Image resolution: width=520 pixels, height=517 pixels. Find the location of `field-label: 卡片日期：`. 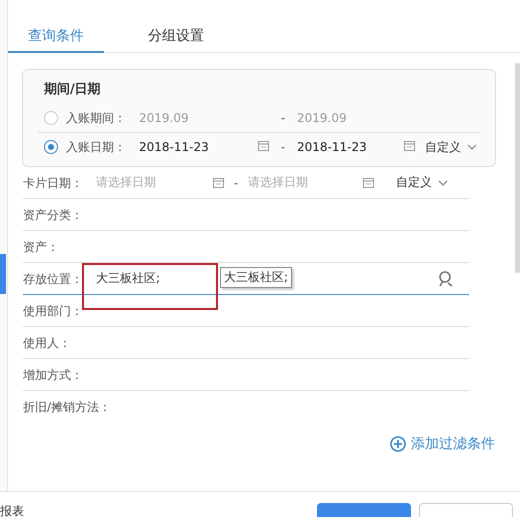

field-label: 卡片日期： is located at coordinates (53, 182).